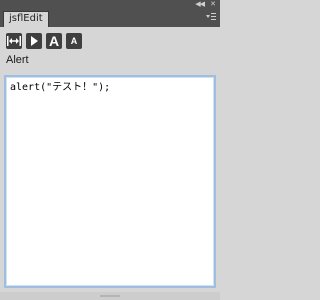  I want to click on panel-menu-icon, so click(211, 17).